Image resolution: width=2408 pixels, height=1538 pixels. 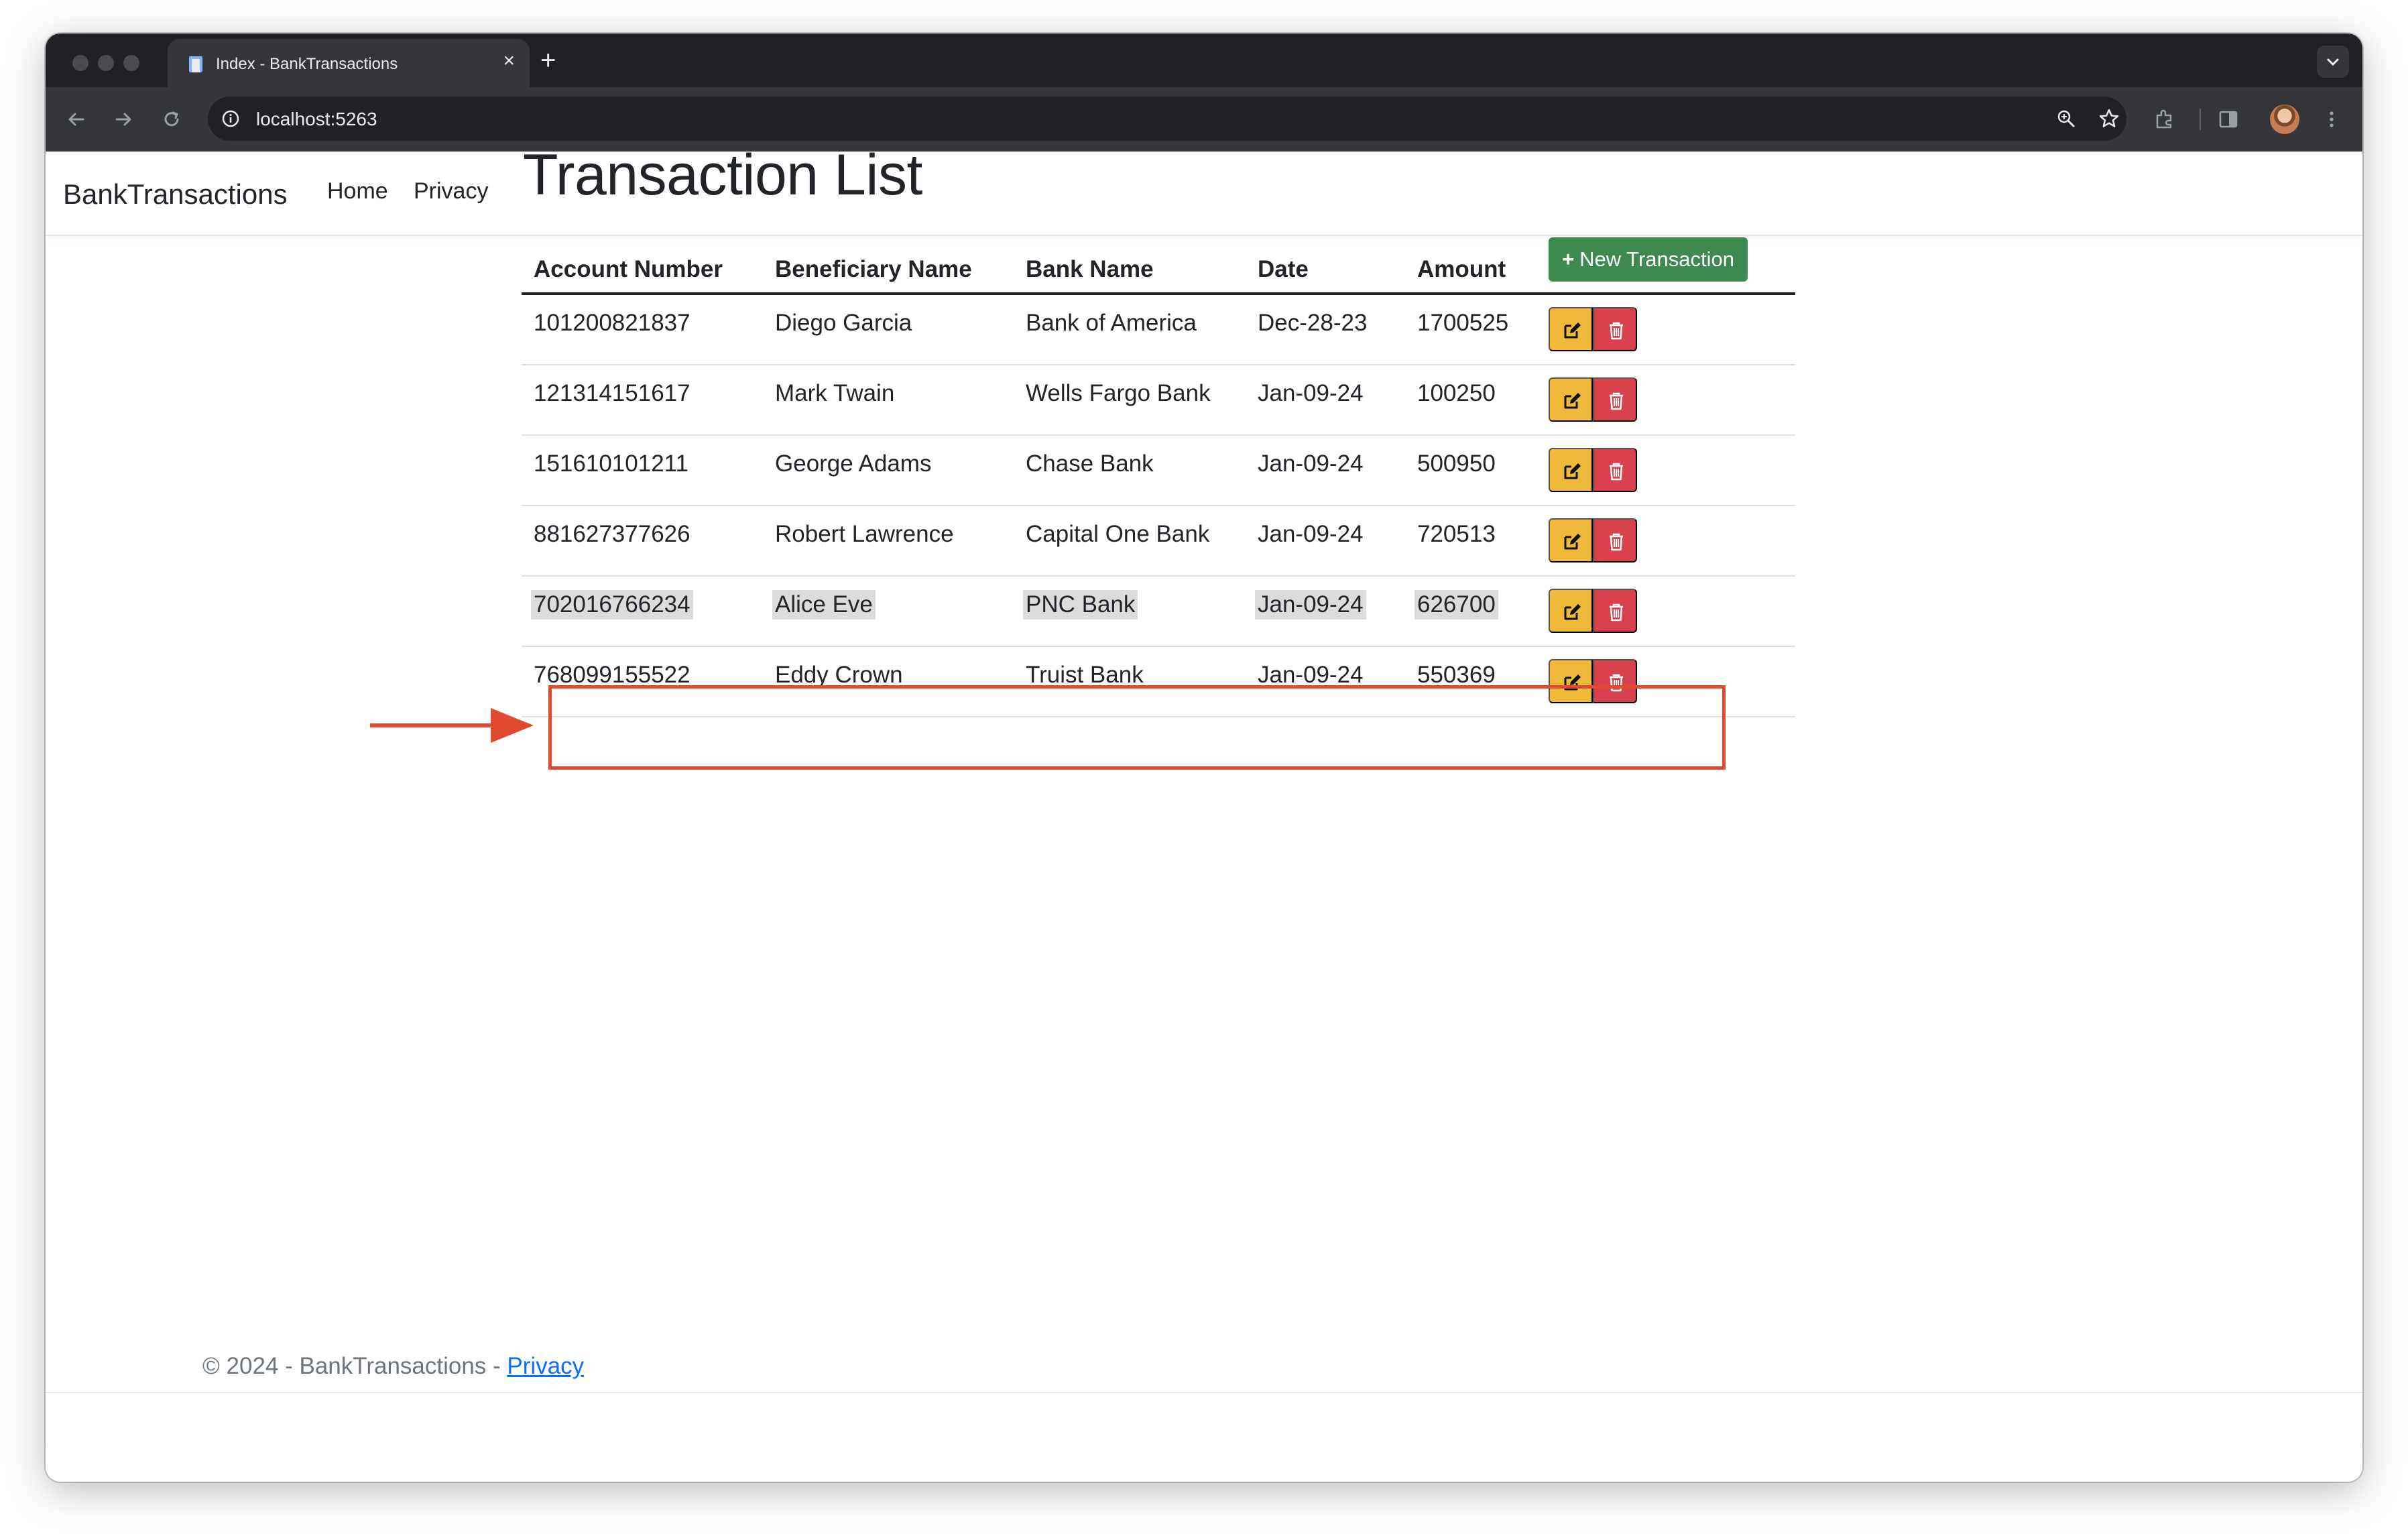 What do you see at coordinates (1090, 464) in the screenshot?
I see `cell-bank-name: Chase Bank` at bounding box center [1090, 464].